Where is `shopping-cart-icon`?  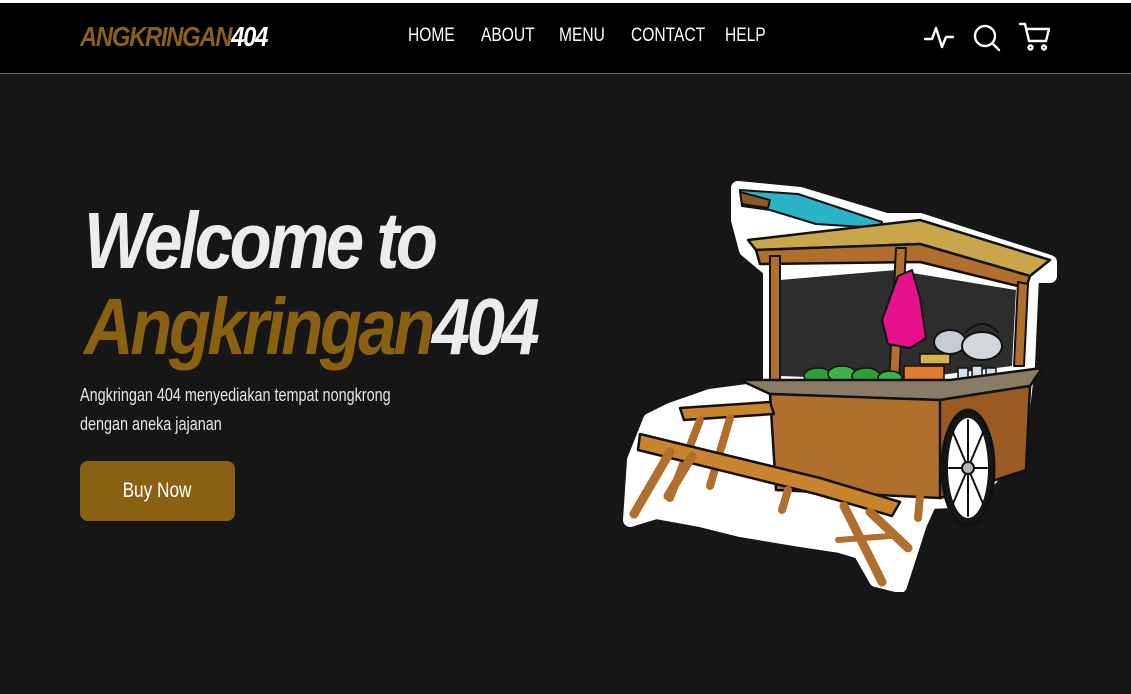 shopping-cart-icon is located at coordinates (1035, 37).